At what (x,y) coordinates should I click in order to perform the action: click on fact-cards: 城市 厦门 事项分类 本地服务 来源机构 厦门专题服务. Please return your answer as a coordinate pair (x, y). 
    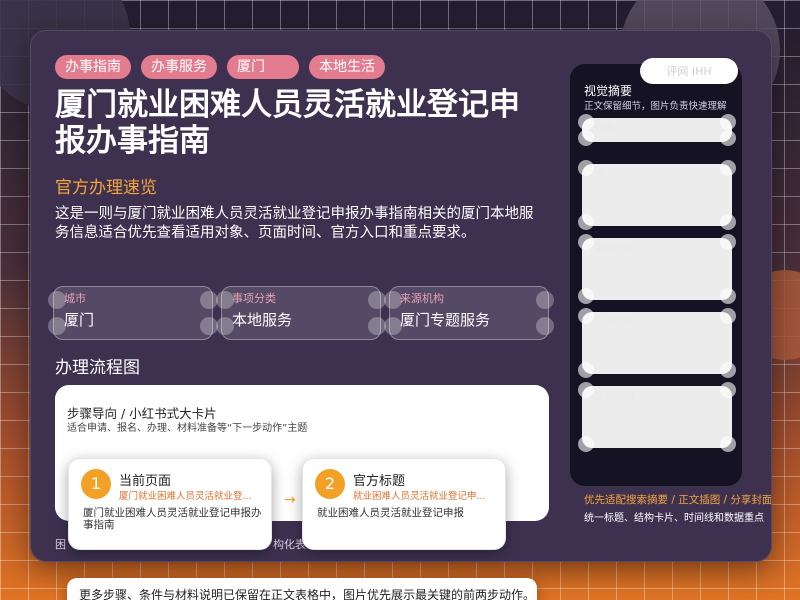
    Looking at the image, I should click on (301, 313).